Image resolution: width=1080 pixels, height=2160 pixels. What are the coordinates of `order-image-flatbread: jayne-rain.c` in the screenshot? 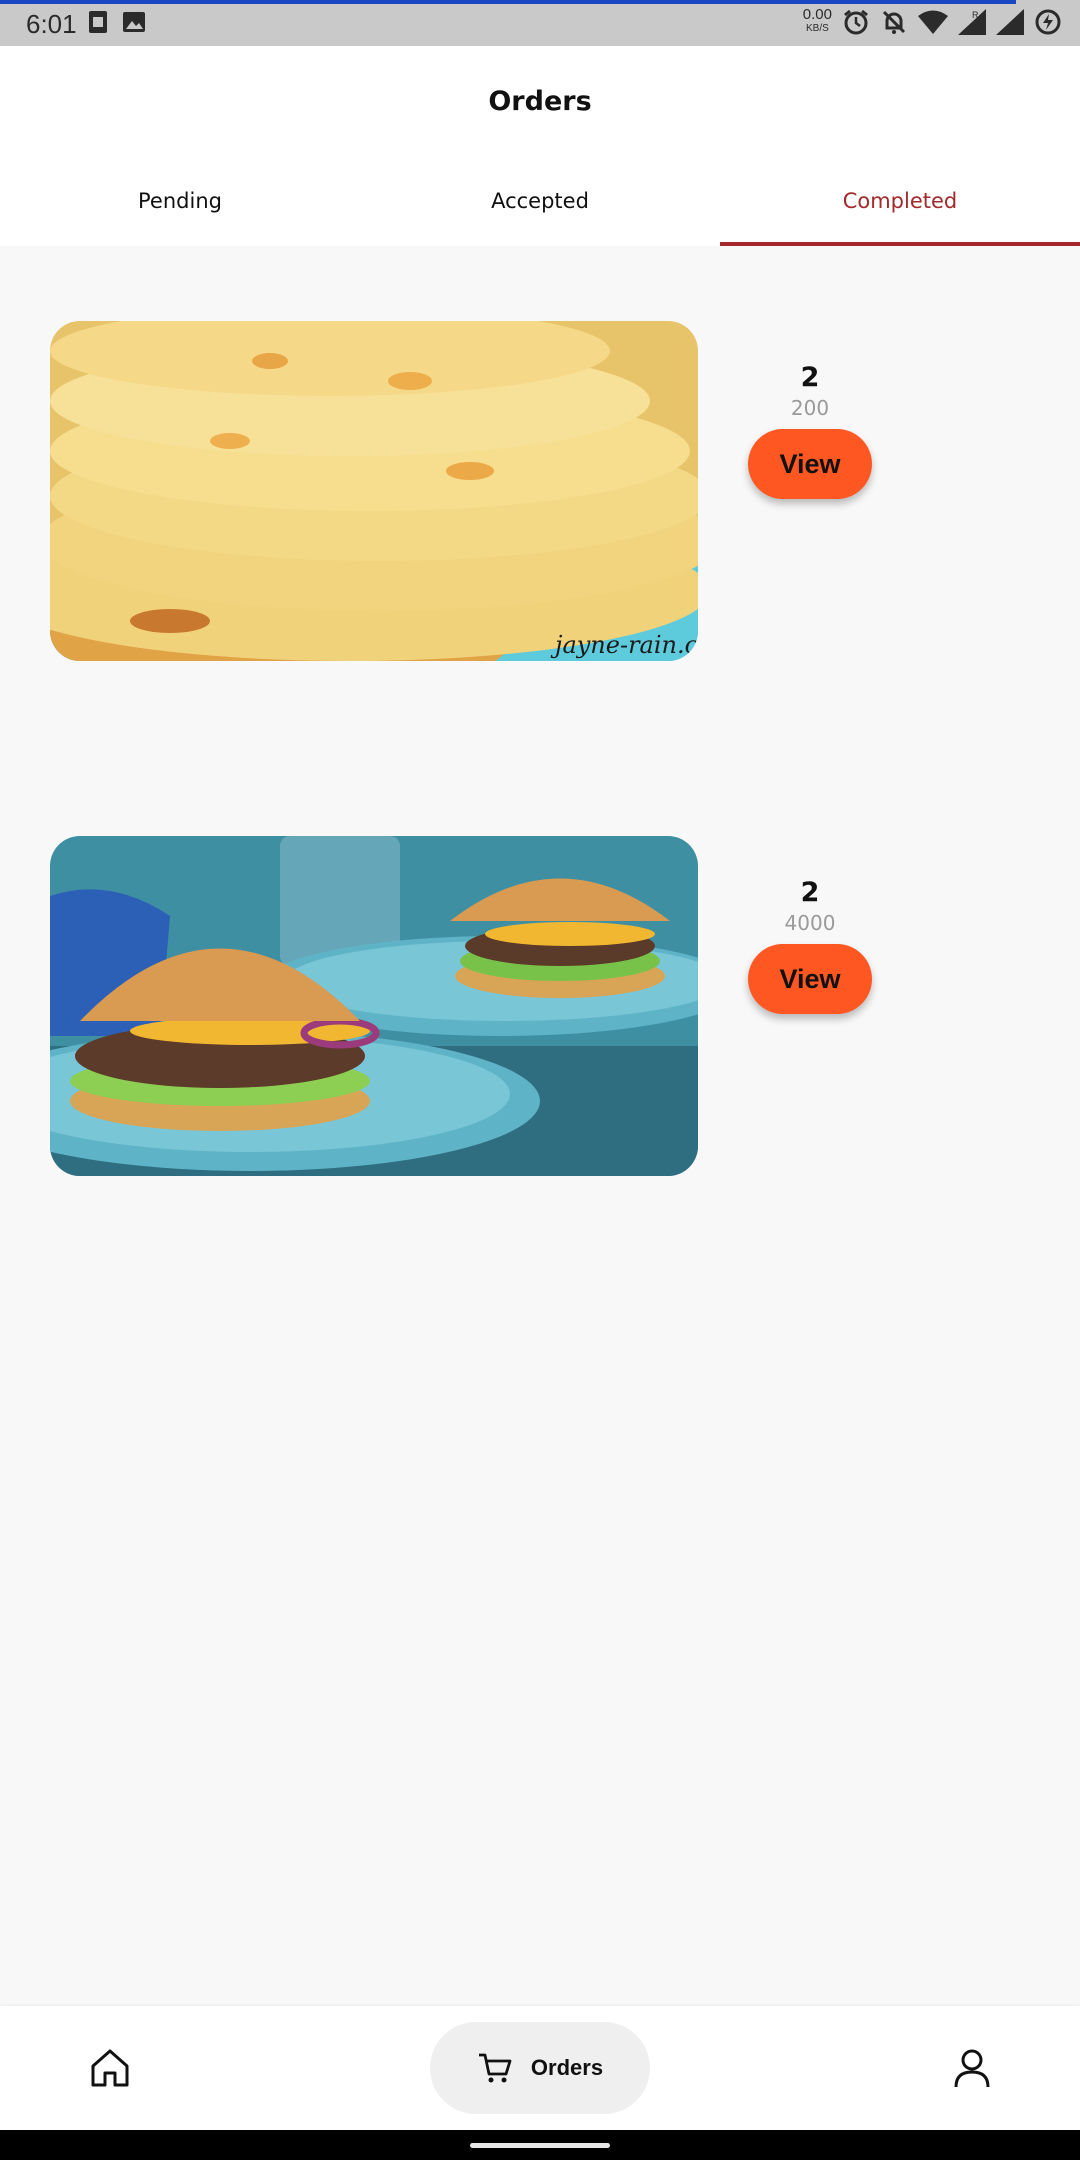 It's located at (374, 491).